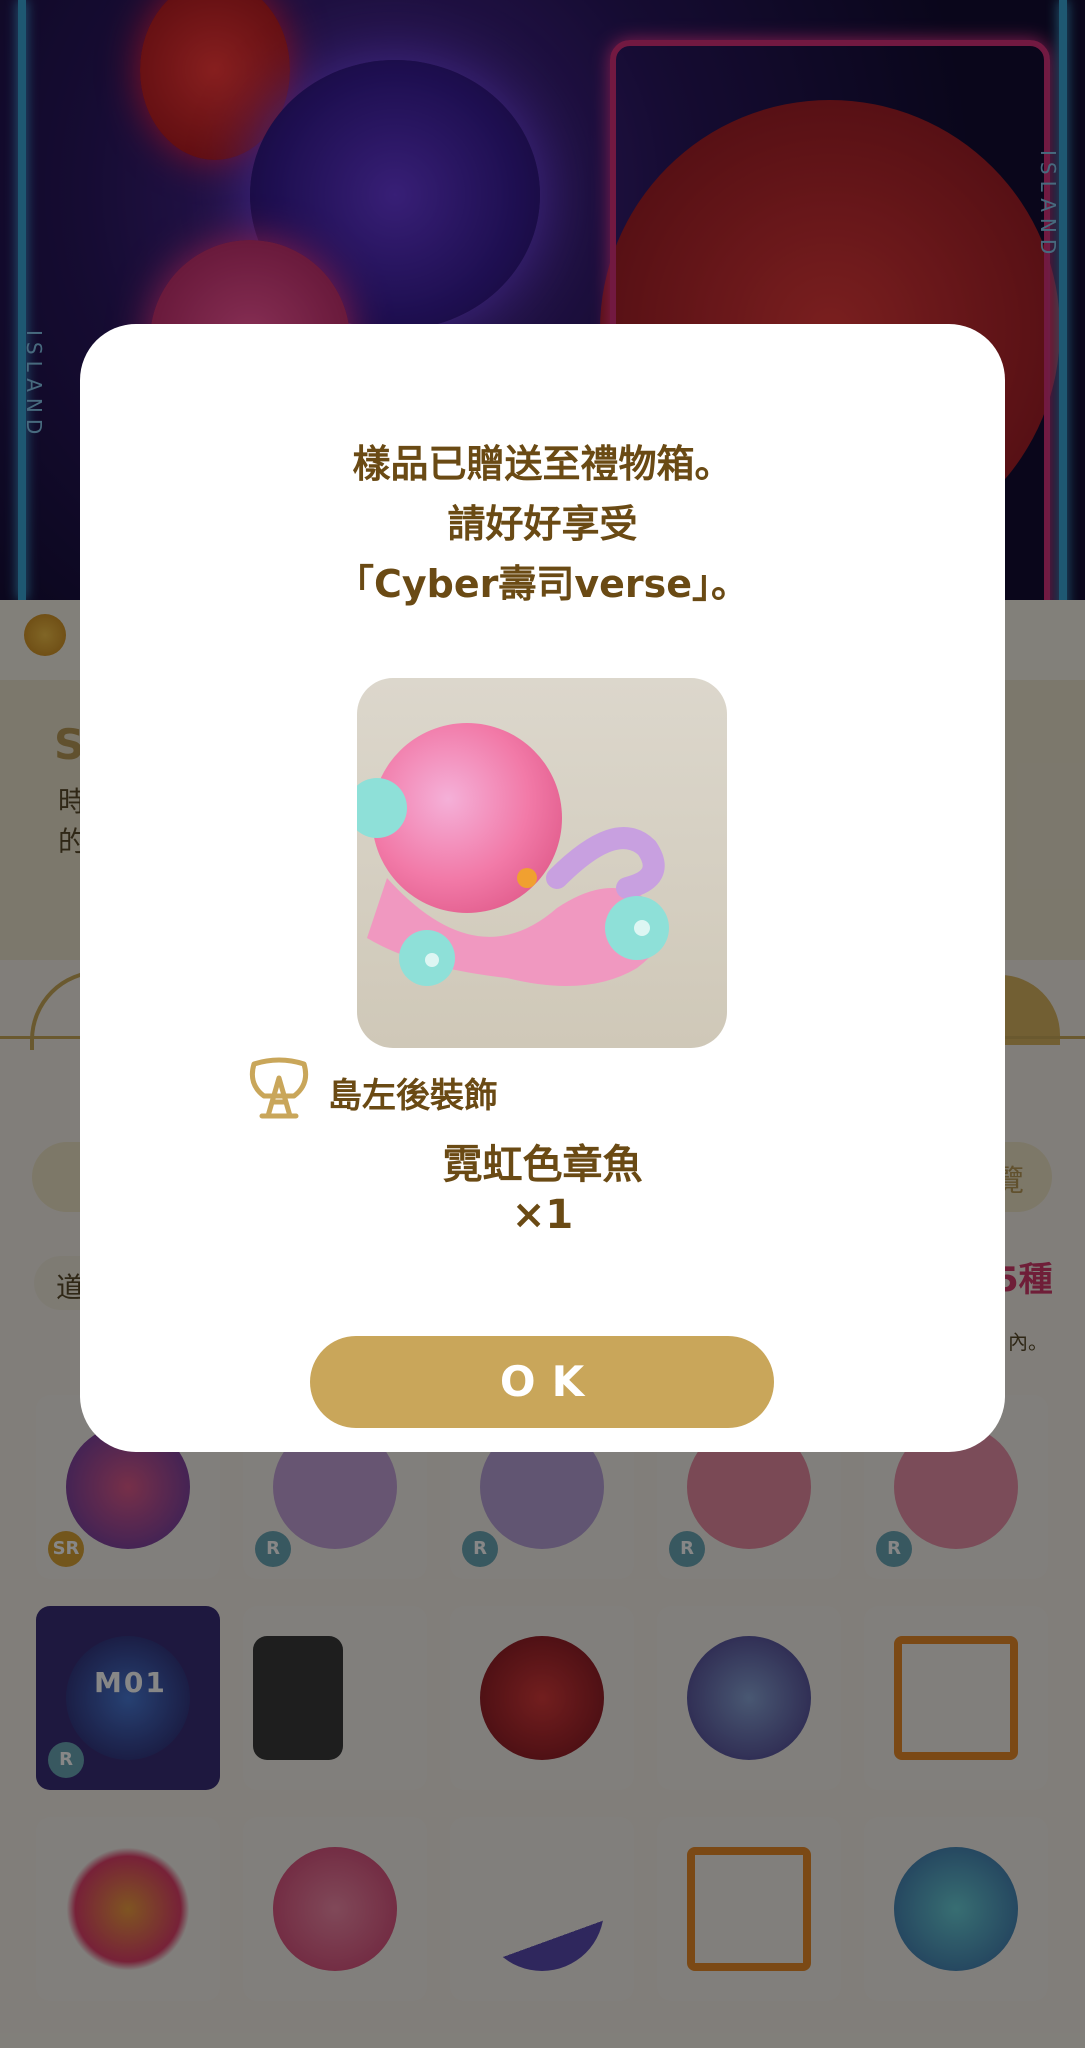 Image resolution: width=1085 pixels, height=2048 pixels. I want to click on prize-quantity: ×1, so click(542, 1215).